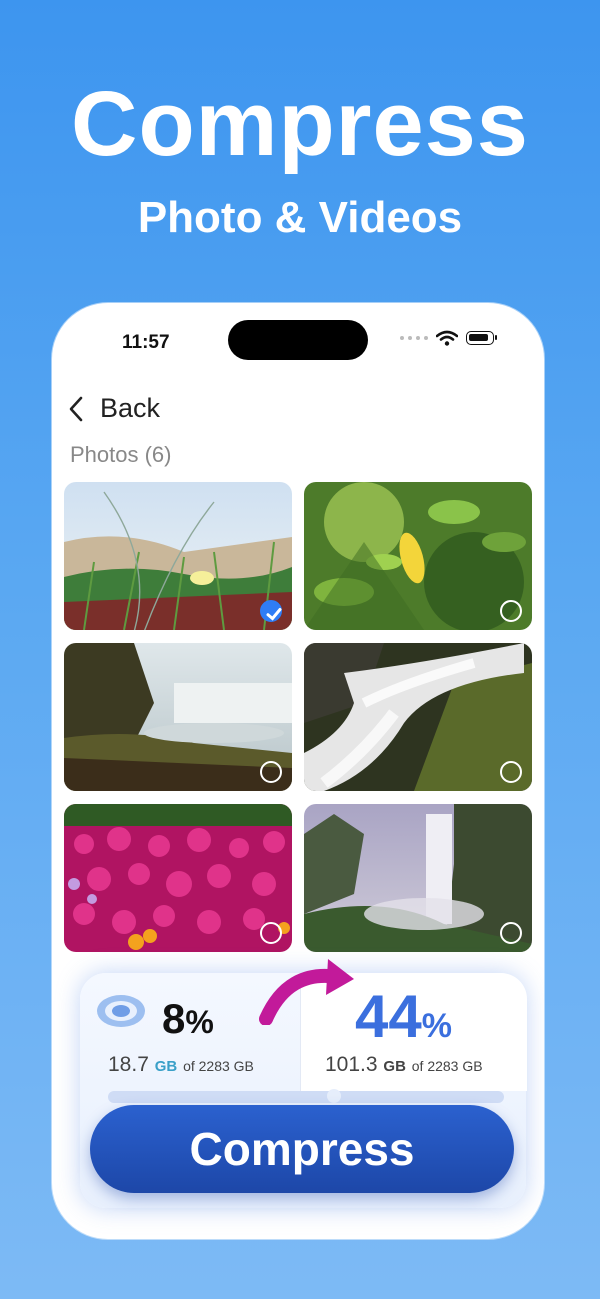 Image resolution: width=600 pixels, height=1299 pixels. What do you see at coordinates (188, 1018) in the screenshot?
I see `before-percent: 8%` at bounding box center [188, 1018].